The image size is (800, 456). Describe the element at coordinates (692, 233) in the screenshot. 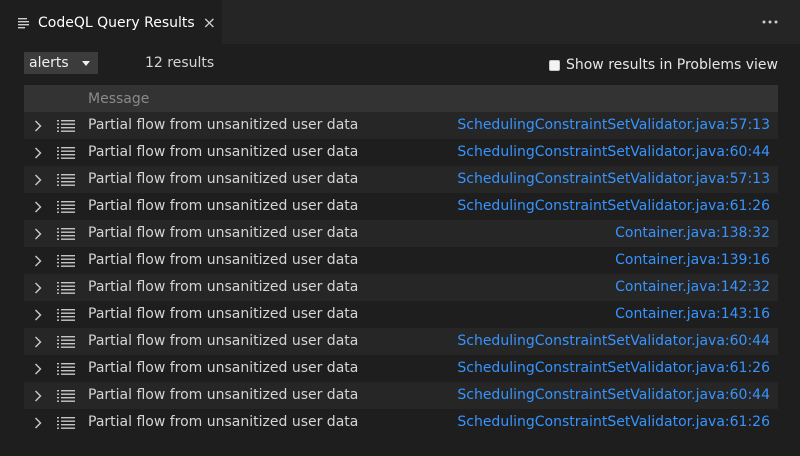

I see `result-location-link: Container.java:138:32` at that location.